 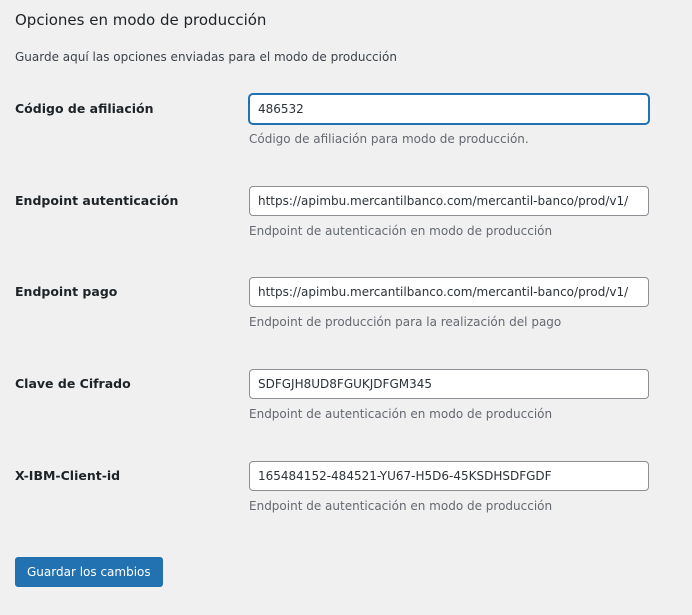 I want to click on client-id-input, so click(x=449, y=476).